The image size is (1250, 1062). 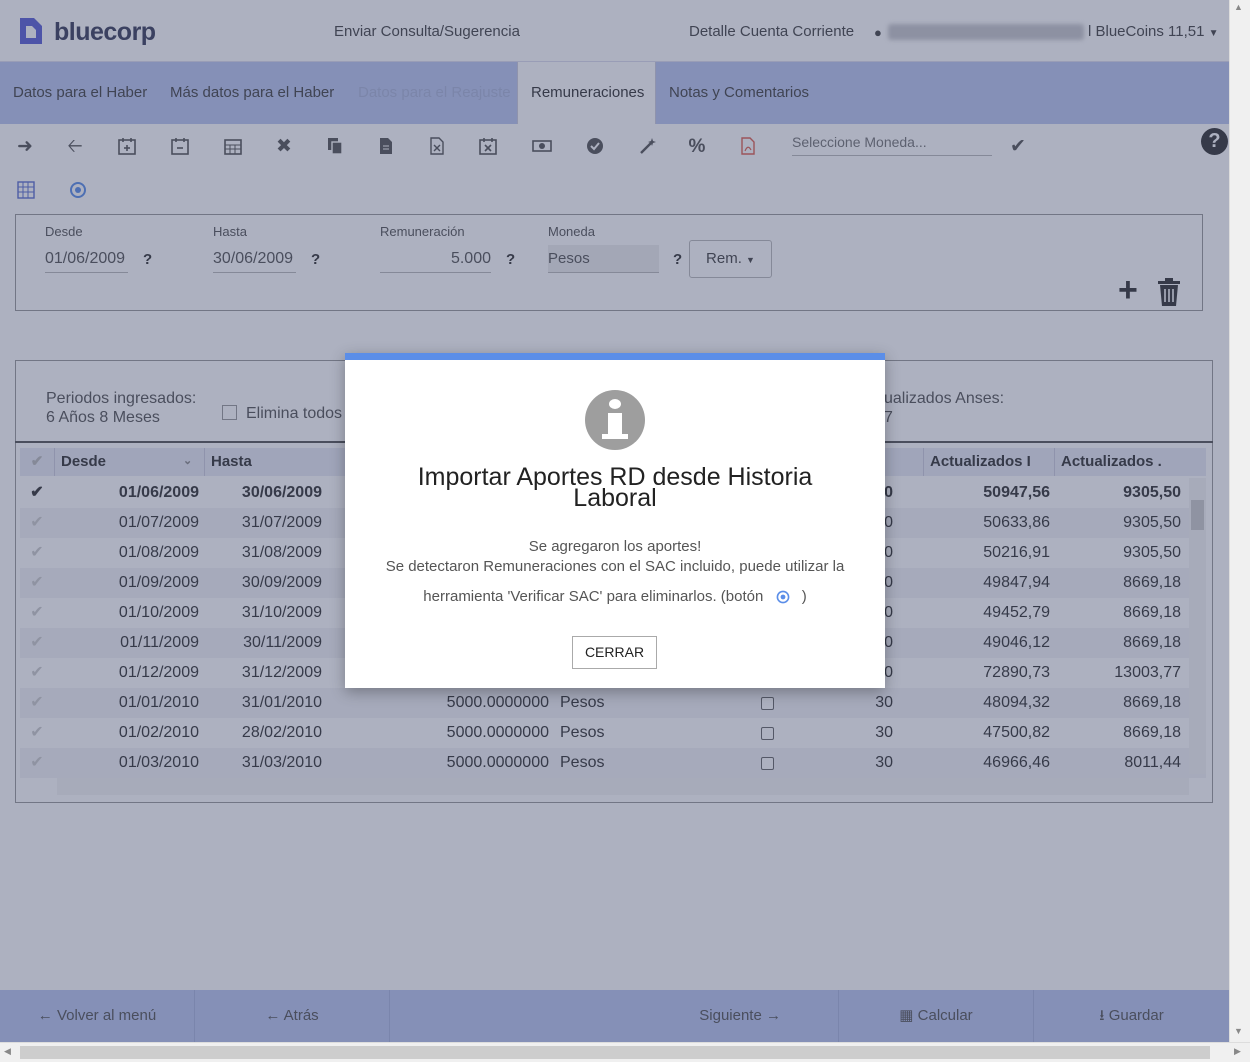 What do you see at coordinates (804, 596) in the screenshot?
I see `modal-line-3-end: )` at bounding box center [804, 596].